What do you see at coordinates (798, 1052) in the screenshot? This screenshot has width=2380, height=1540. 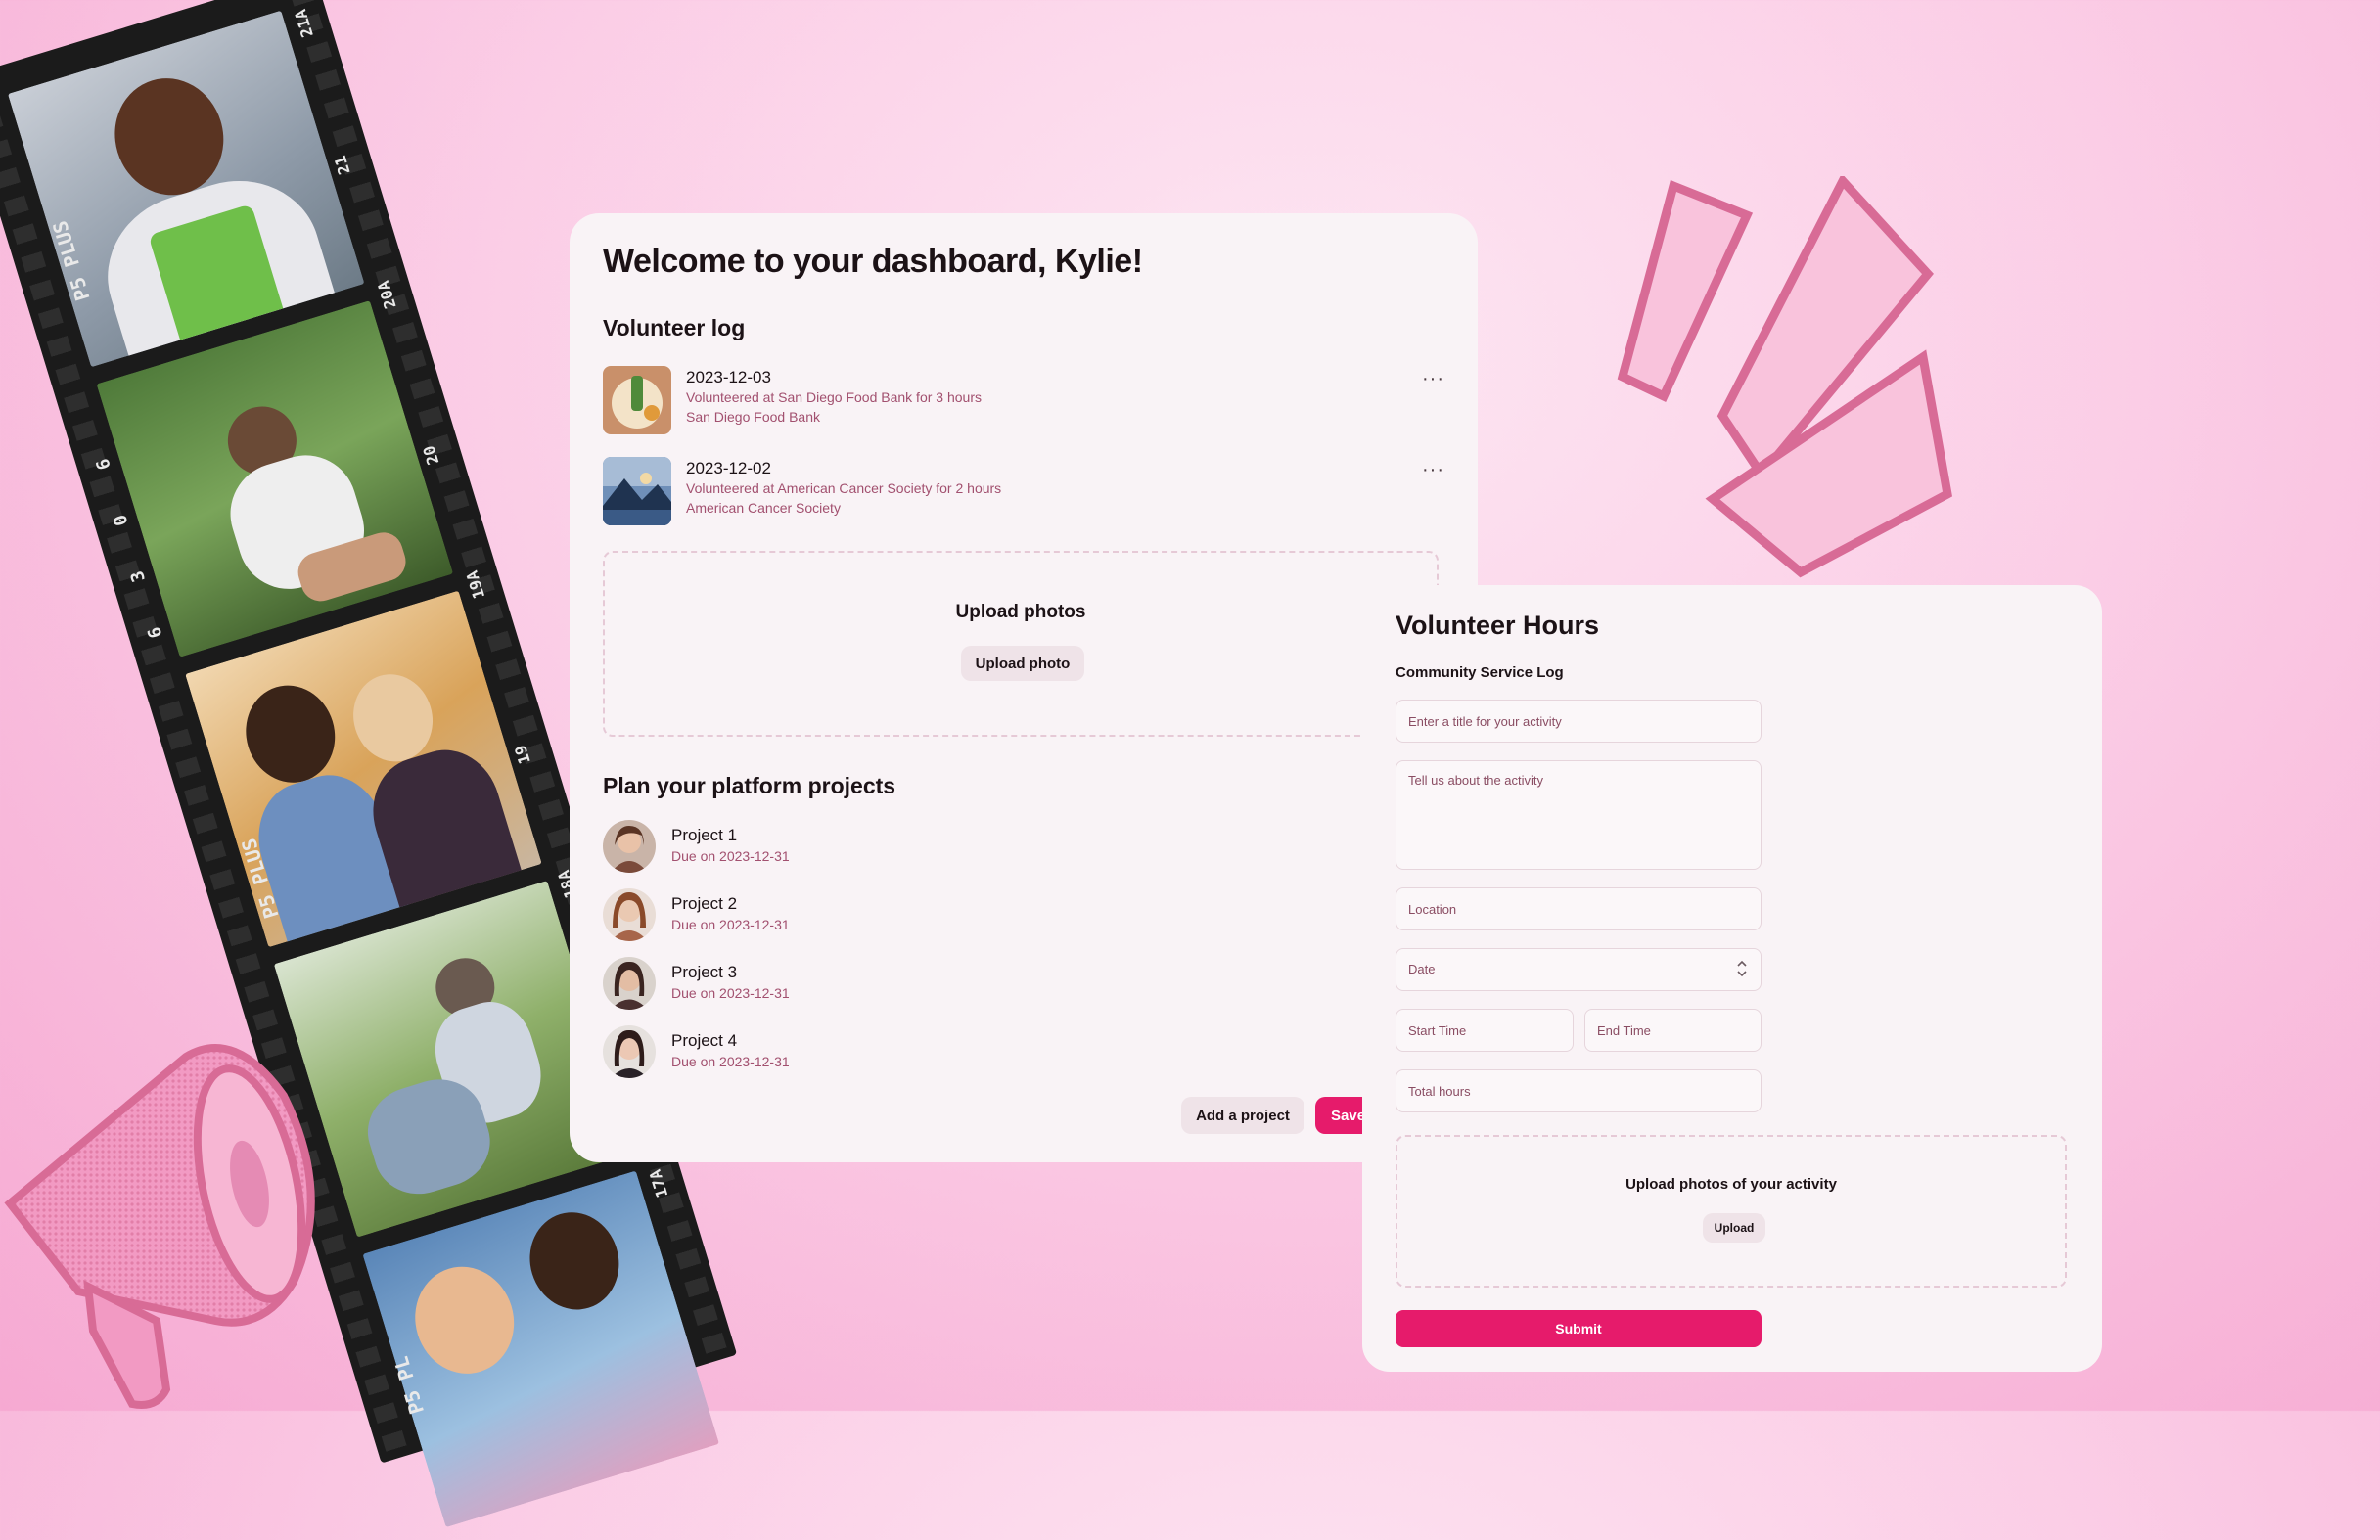 I see `project-item: Project 4 Due on 2023-12-31` at bounding box center [798, 1052].